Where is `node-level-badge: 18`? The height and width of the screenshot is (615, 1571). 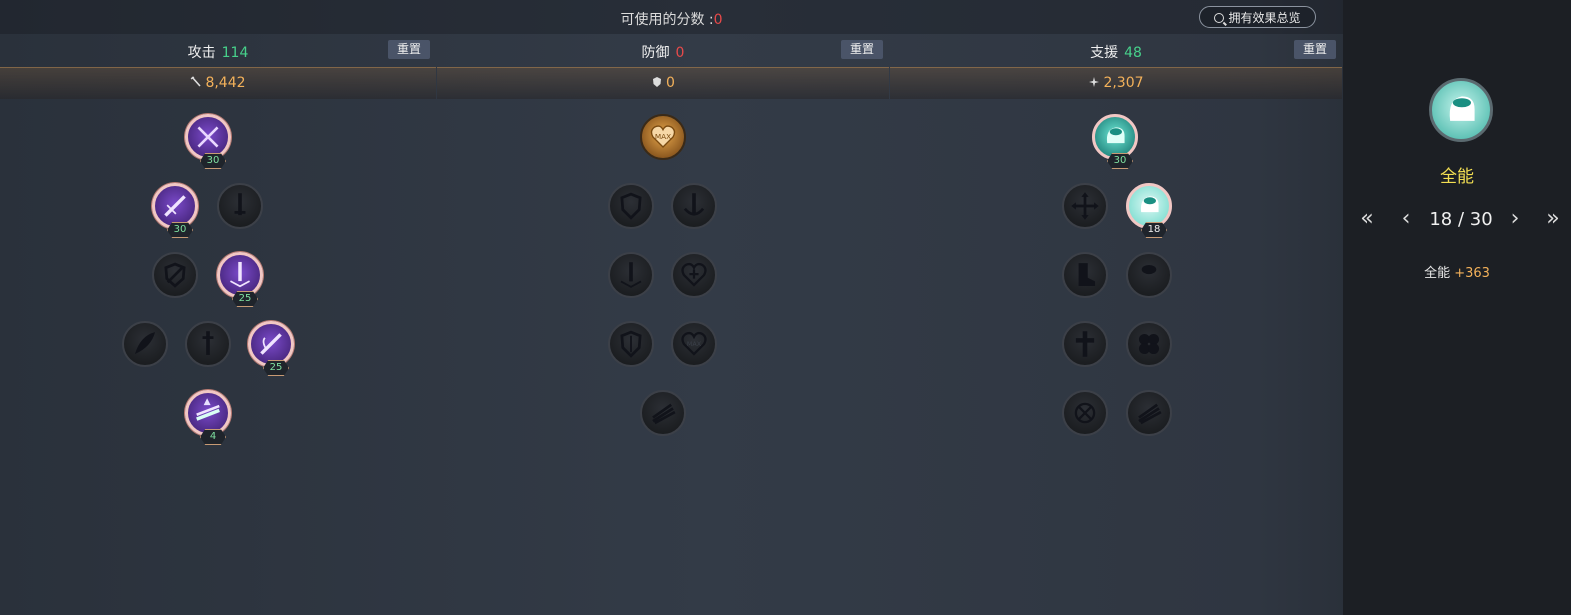 node-level-badge: 18 is located at coordinates (1154, 230).